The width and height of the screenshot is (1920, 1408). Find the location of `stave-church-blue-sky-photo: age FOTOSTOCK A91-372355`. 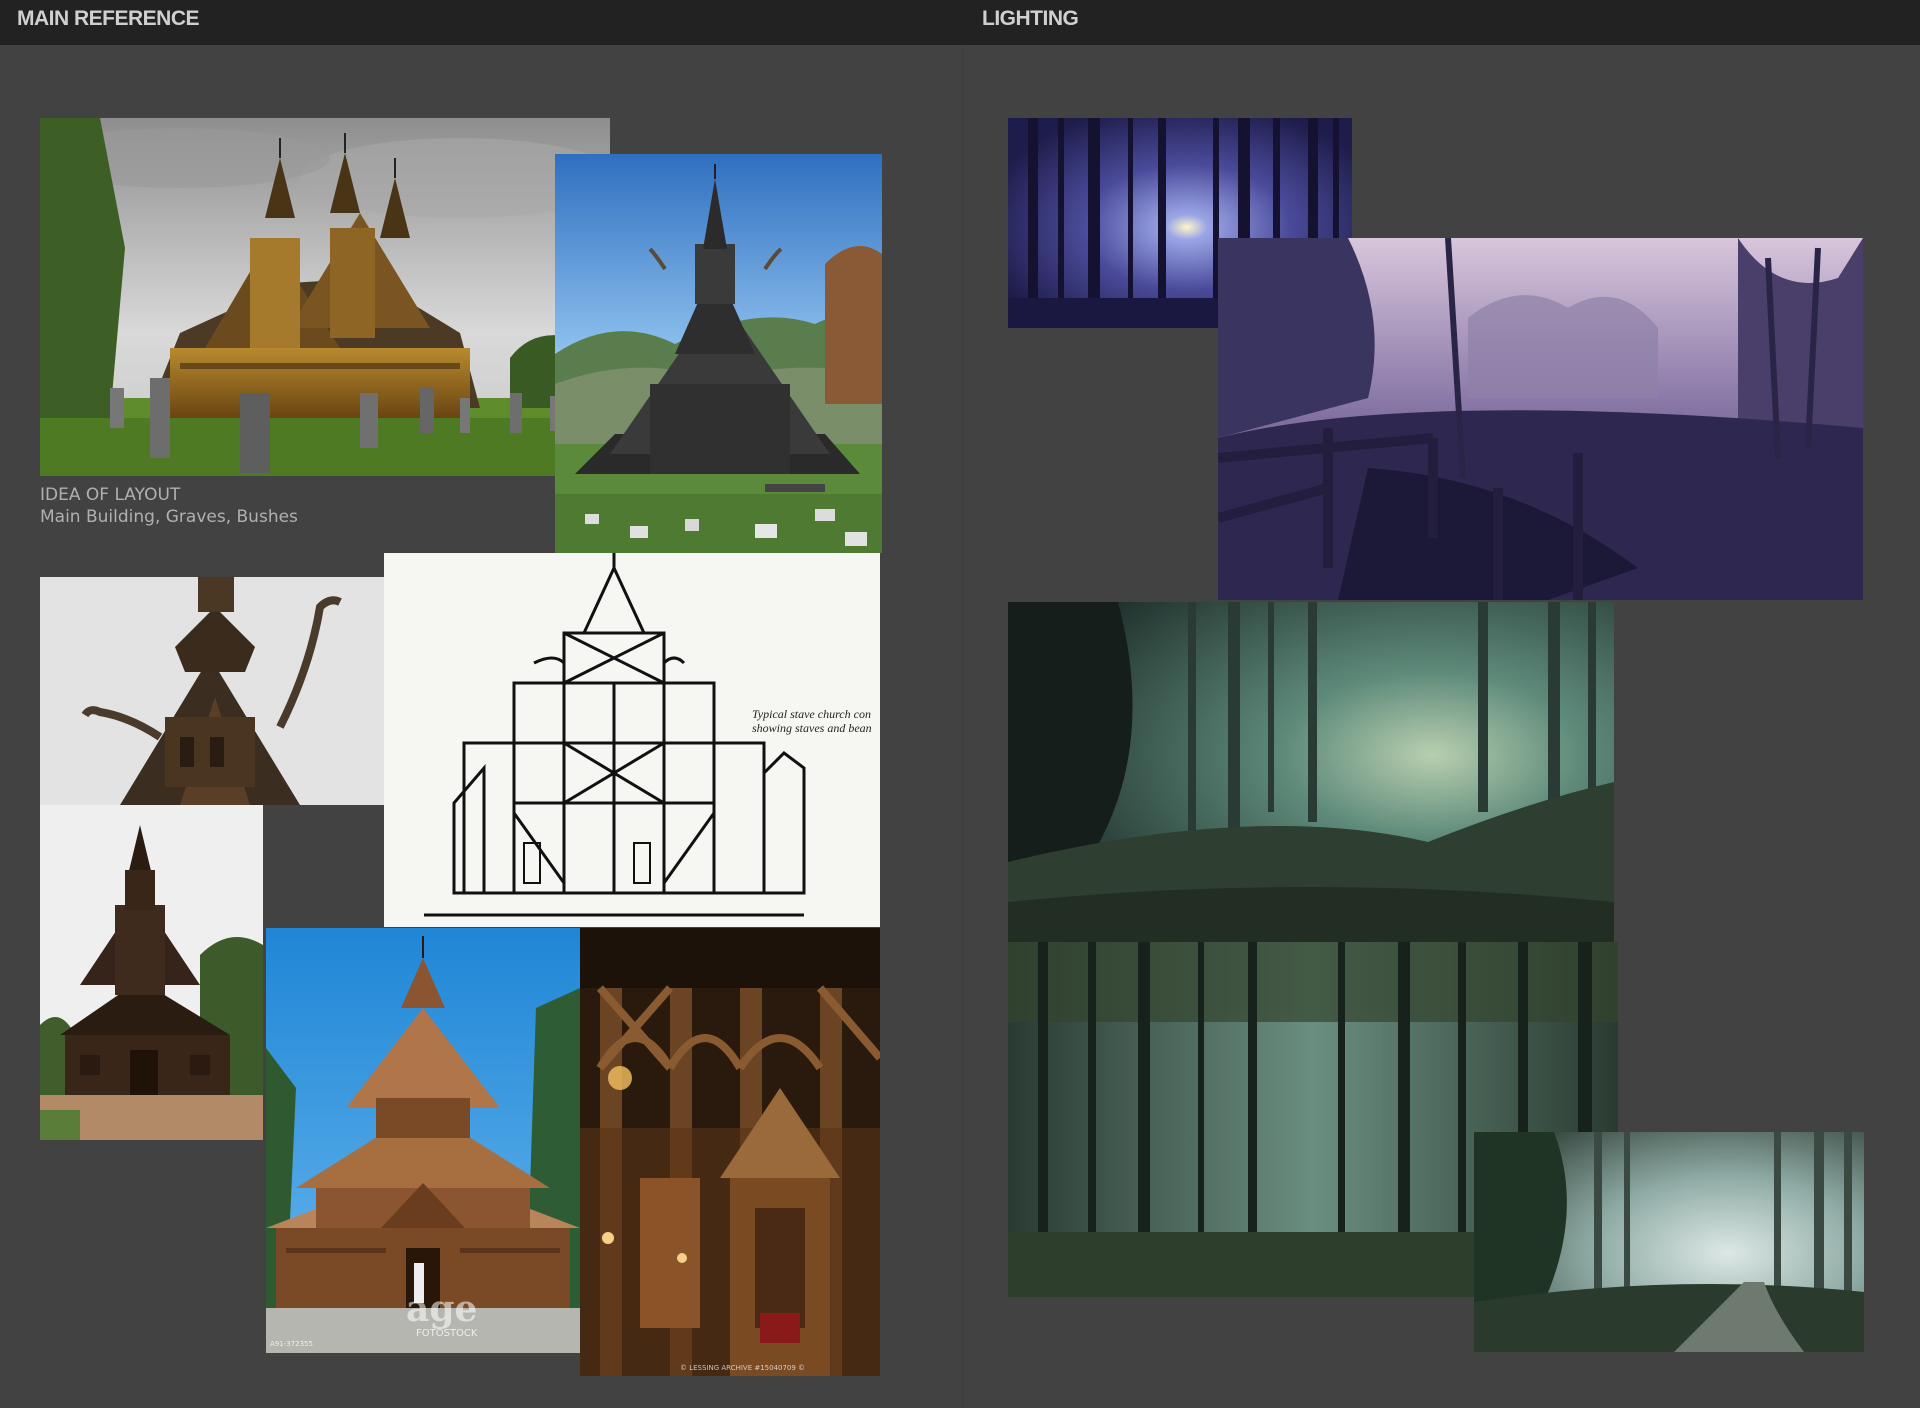

stave-church-blue-sky-photo: age FOTOSTOCK A91-372355 is located at coordinates (423, 1140).